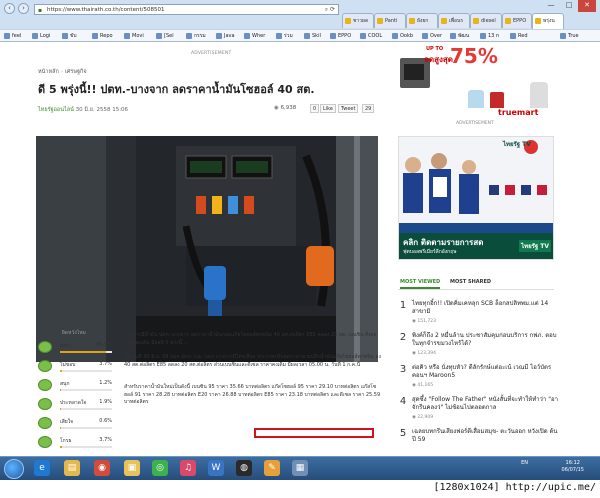 This screenshot has height=498, width=600. I want to click on breadcrumb-section: เศรษฐกิจ, so click(76, 72).